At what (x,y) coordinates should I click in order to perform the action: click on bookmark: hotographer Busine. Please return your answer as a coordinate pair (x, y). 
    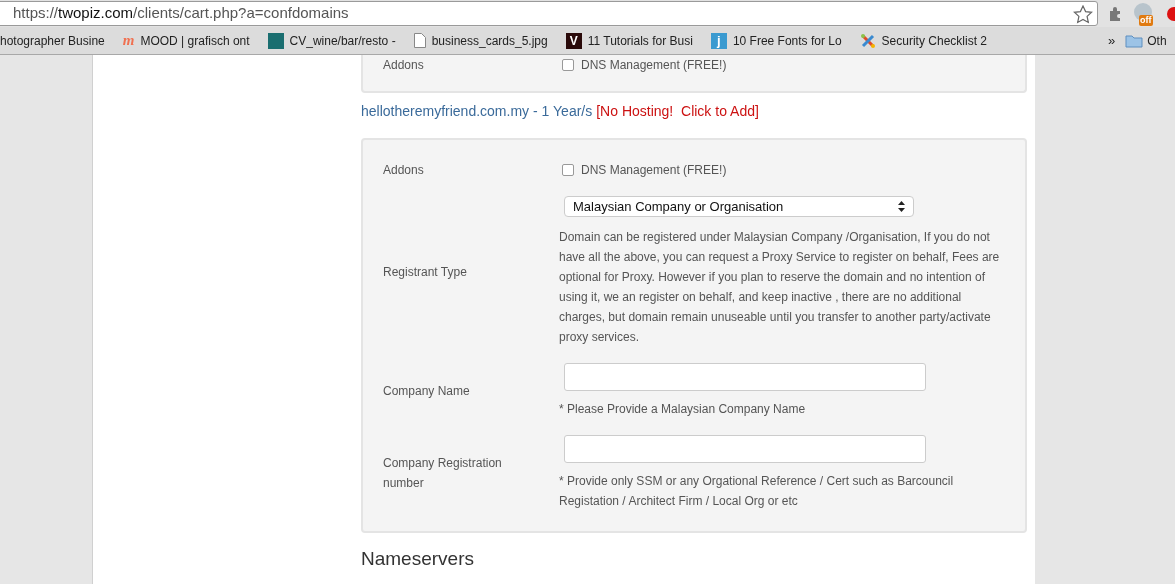
    Looking at the image, I should click on (52, 40).